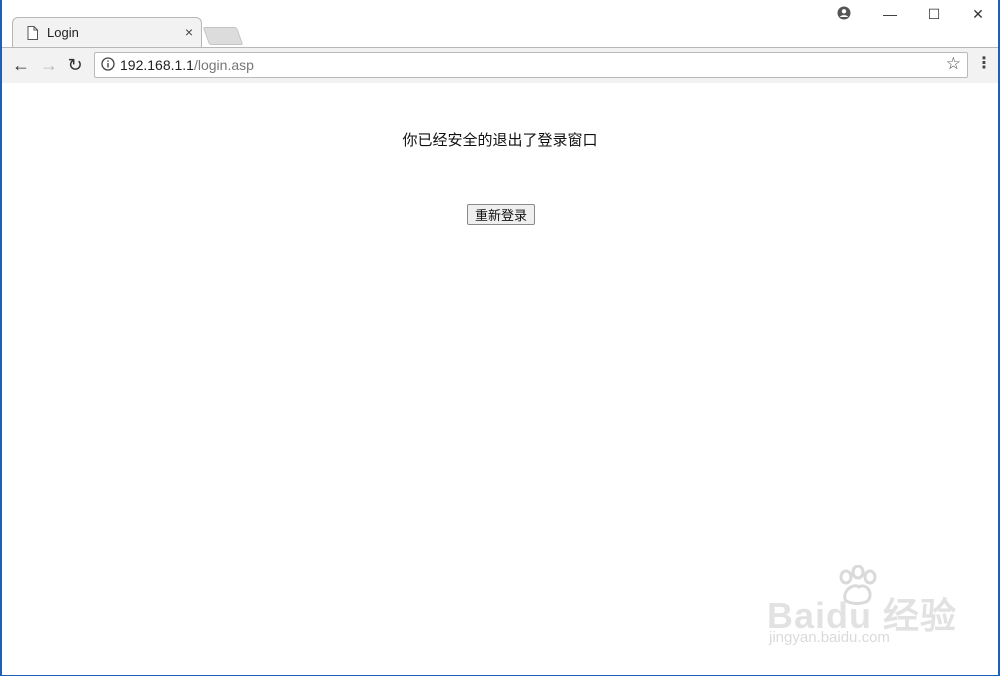 This screenshot has width=1000, height=676. Describe the element at coordinates (21, 65) in the screenshot. I see `back-button: ←` at that location.